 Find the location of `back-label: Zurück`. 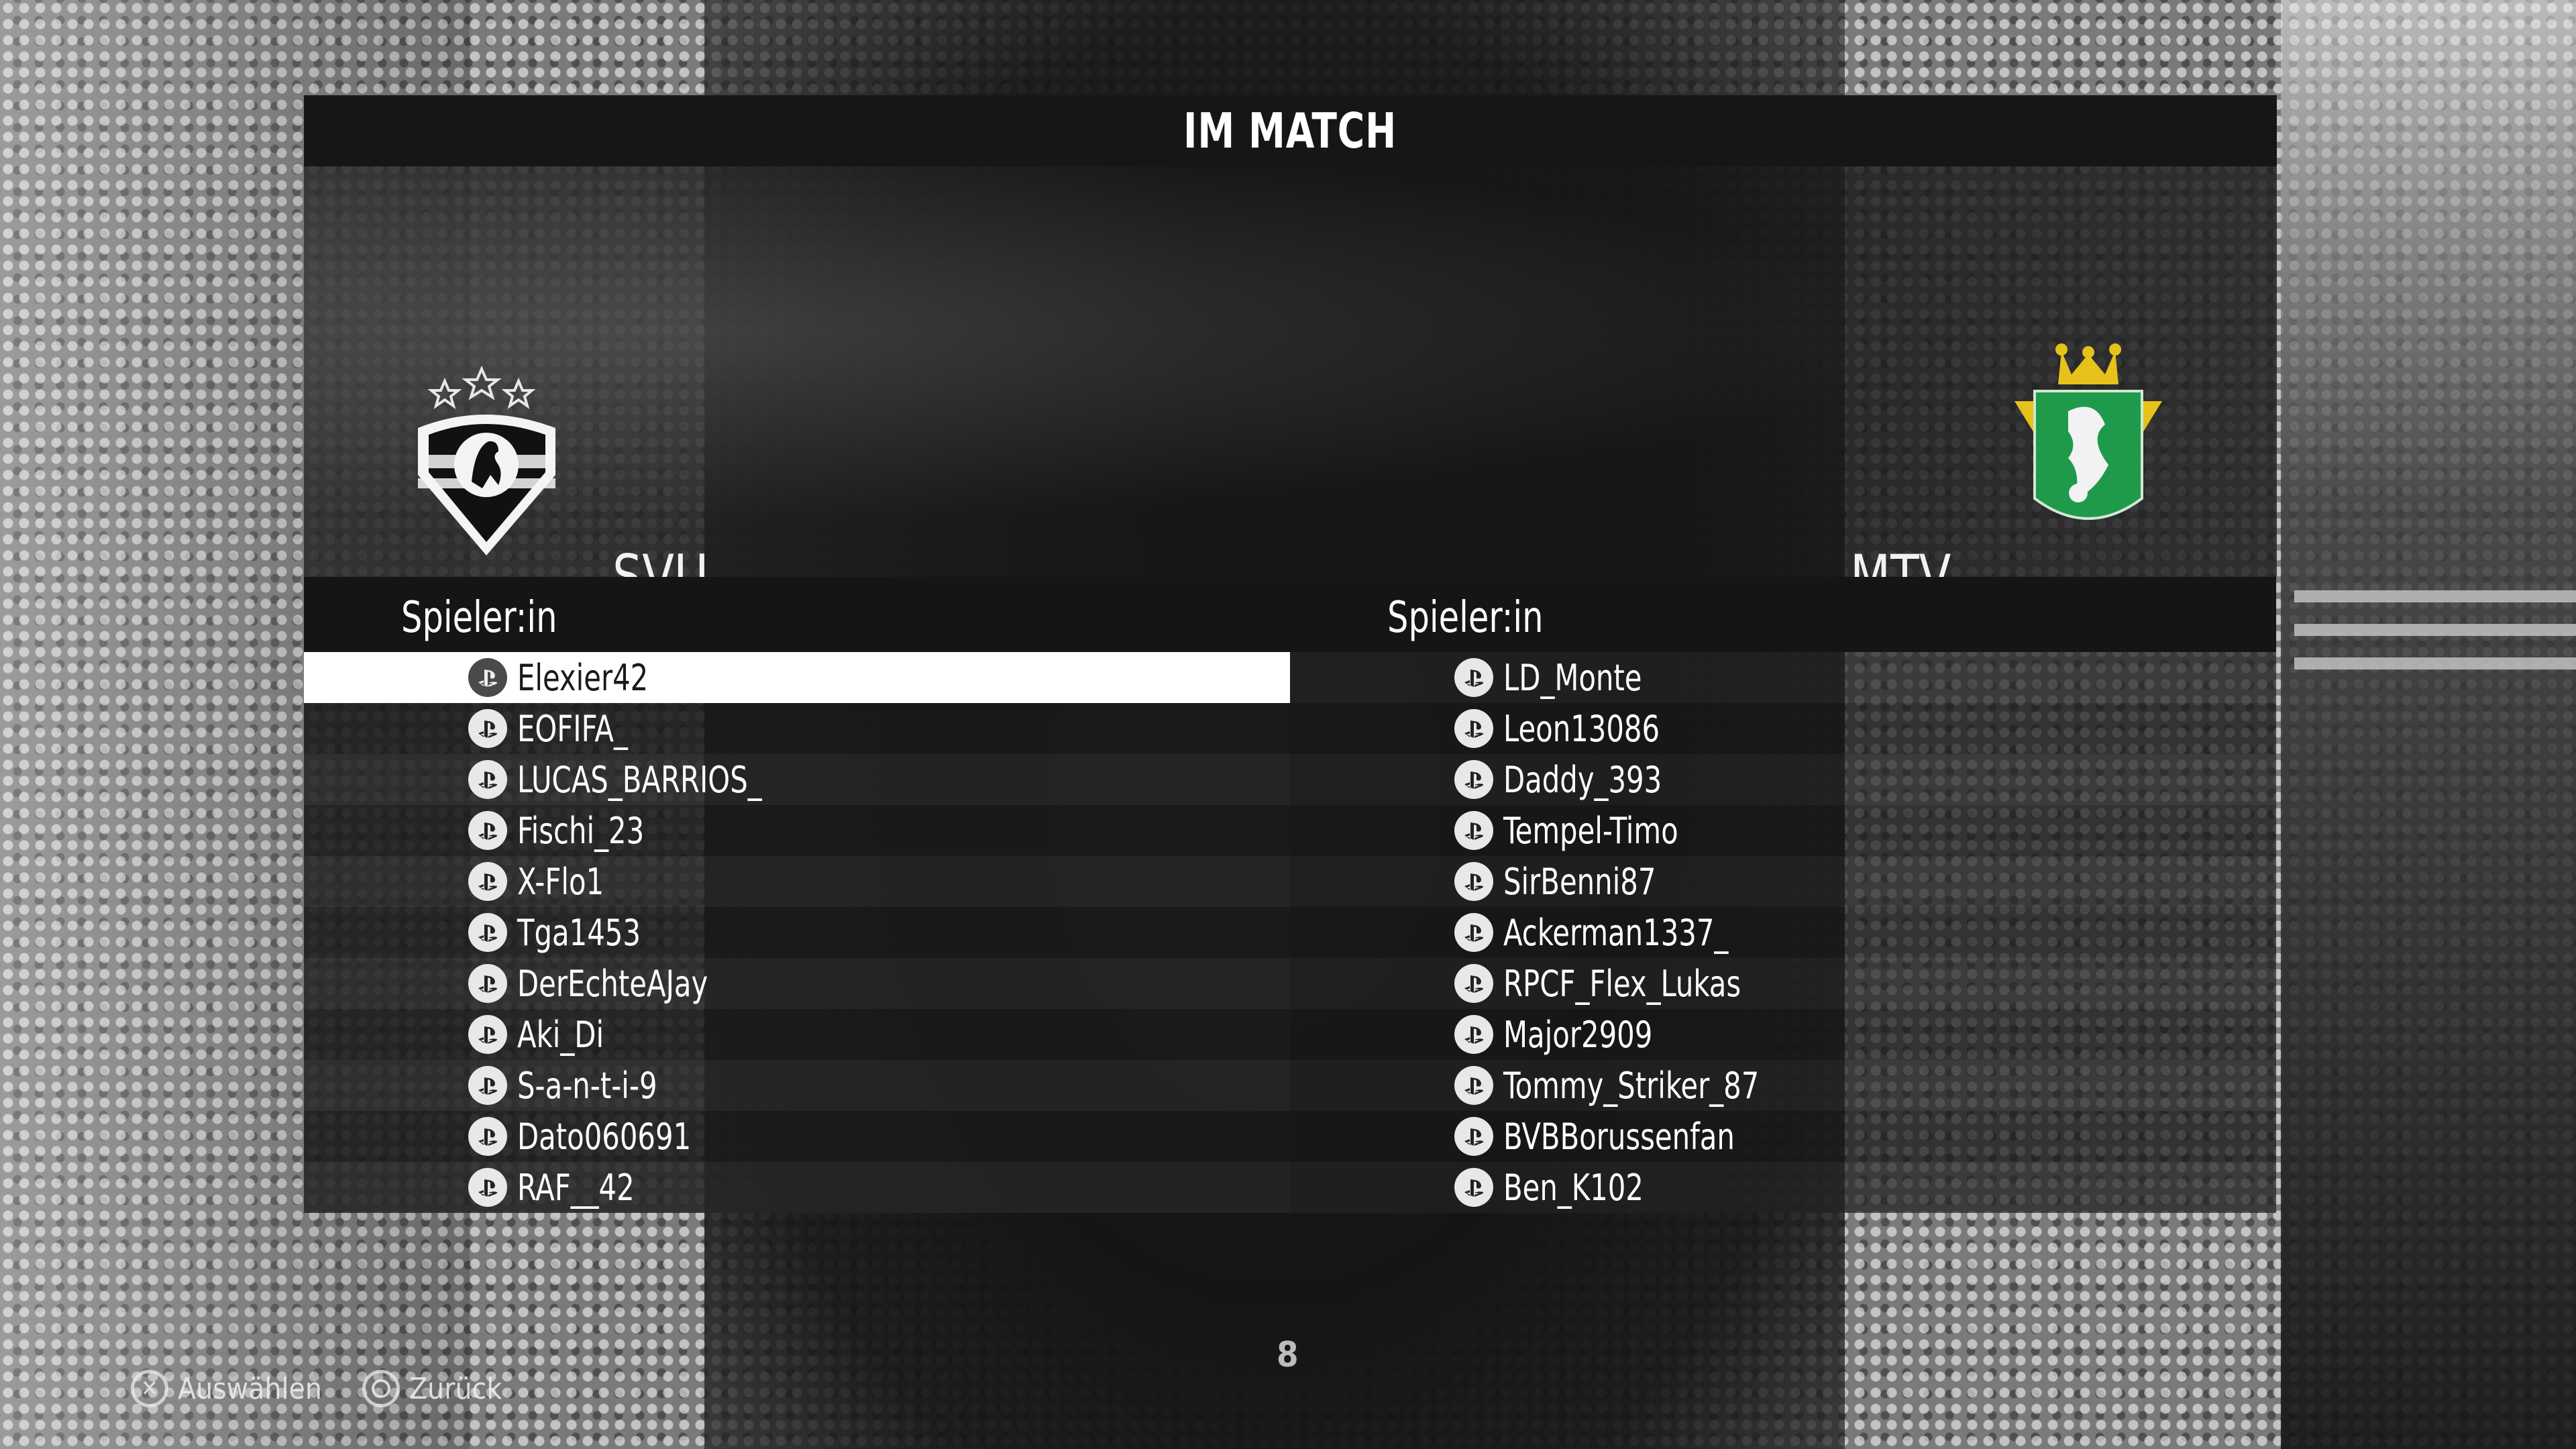

back-label: Zurück is located at coordinates (455, 1388).